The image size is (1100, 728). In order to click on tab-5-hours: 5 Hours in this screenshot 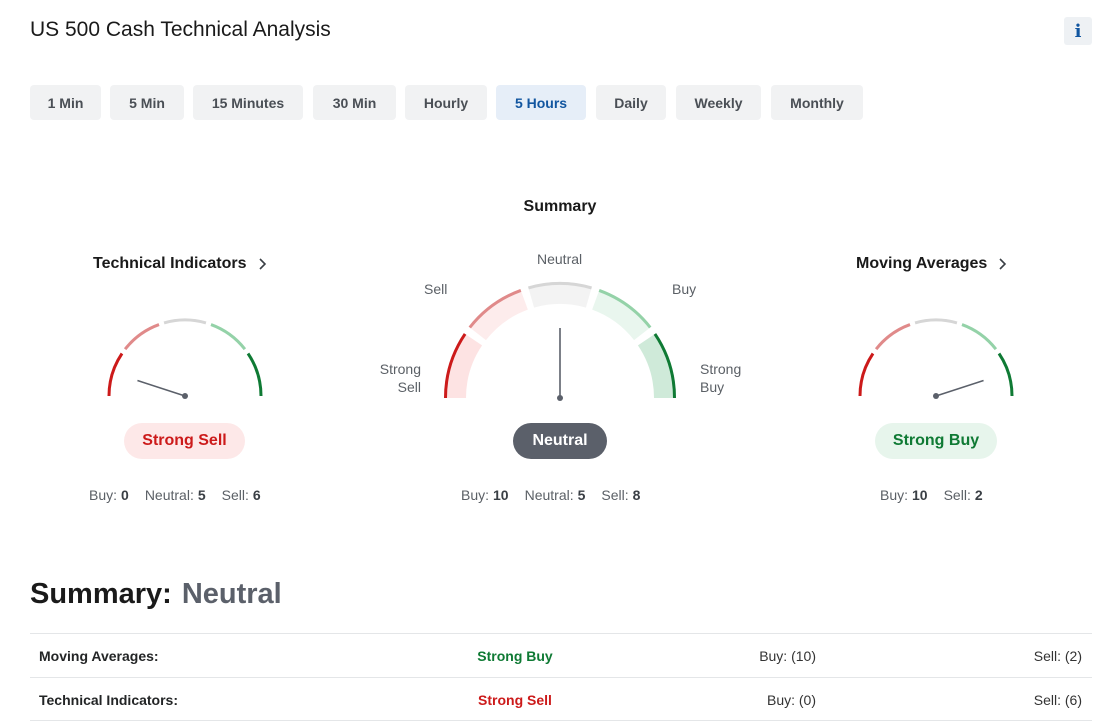, I will do `click(541, 102)`.